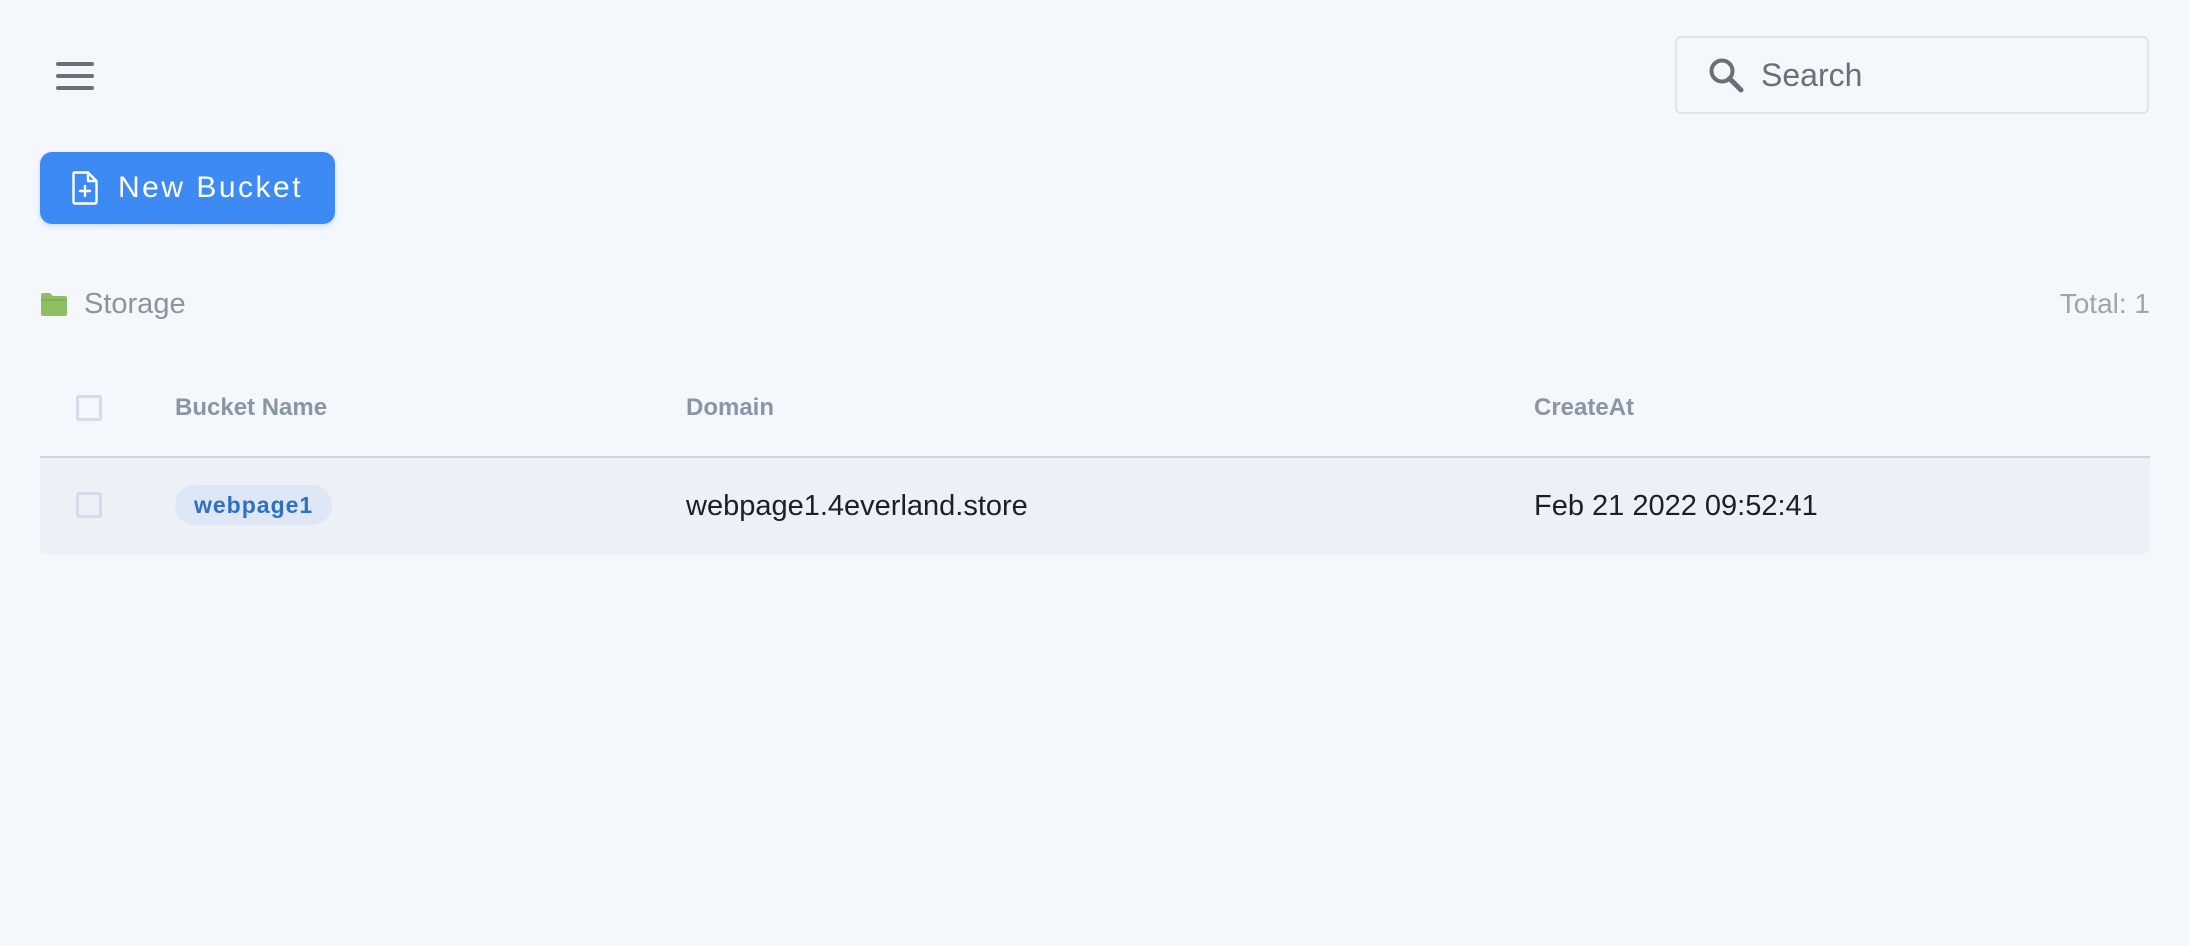 The width and height of the screenshot is (2190, 946). What do you see at coordinates (730, 408) in the screenshot?
I see `column-header-domain: Domain` at bounding box center [730, 408].